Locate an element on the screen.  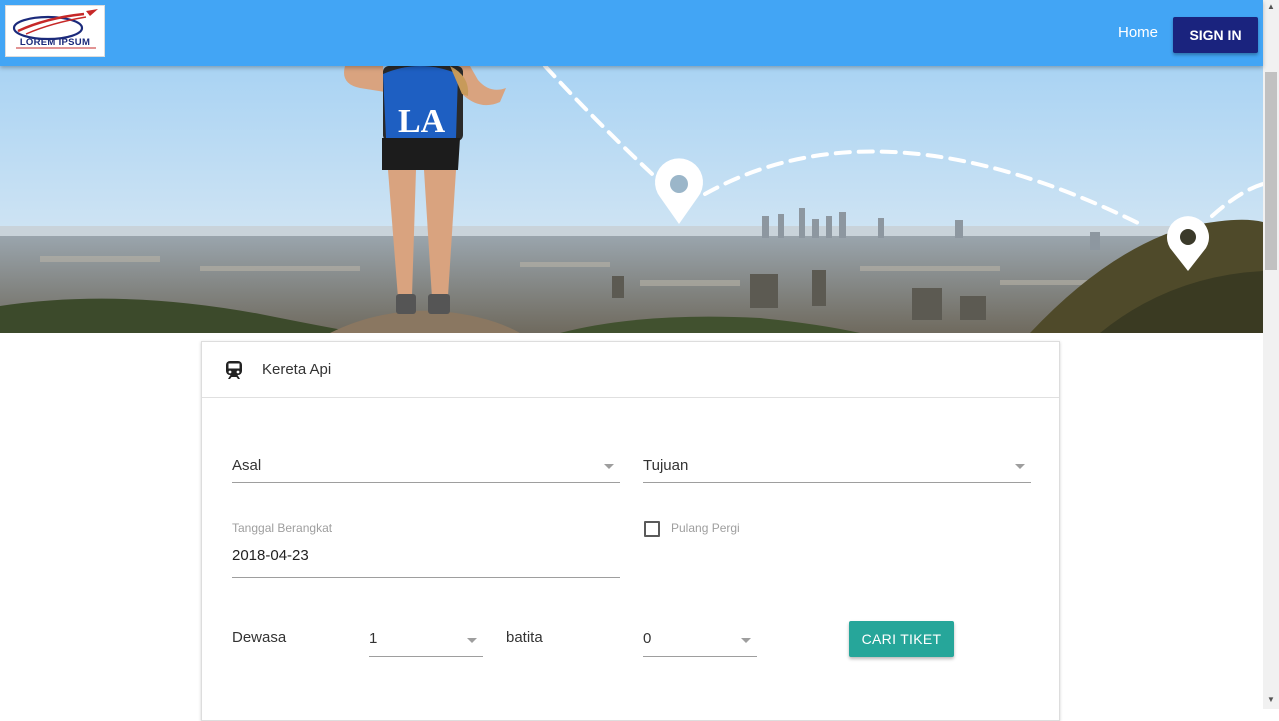
brand-logo: LOREM IPSUM is located at coordinates (55, 31).